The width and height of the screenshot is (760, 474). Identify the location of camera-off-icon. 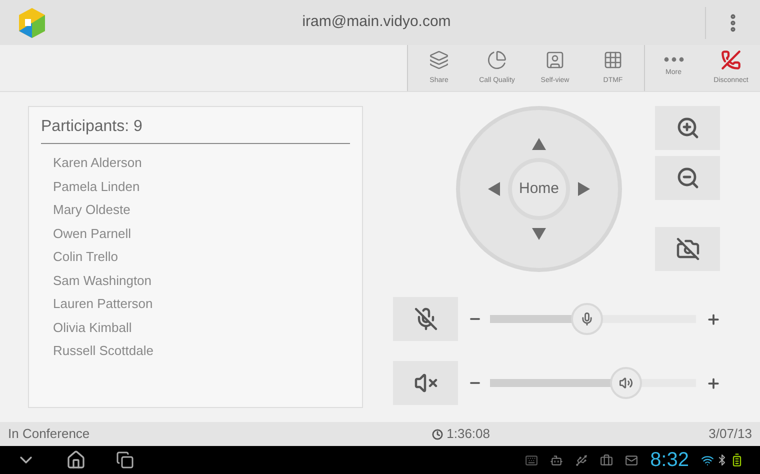
(688, 249).